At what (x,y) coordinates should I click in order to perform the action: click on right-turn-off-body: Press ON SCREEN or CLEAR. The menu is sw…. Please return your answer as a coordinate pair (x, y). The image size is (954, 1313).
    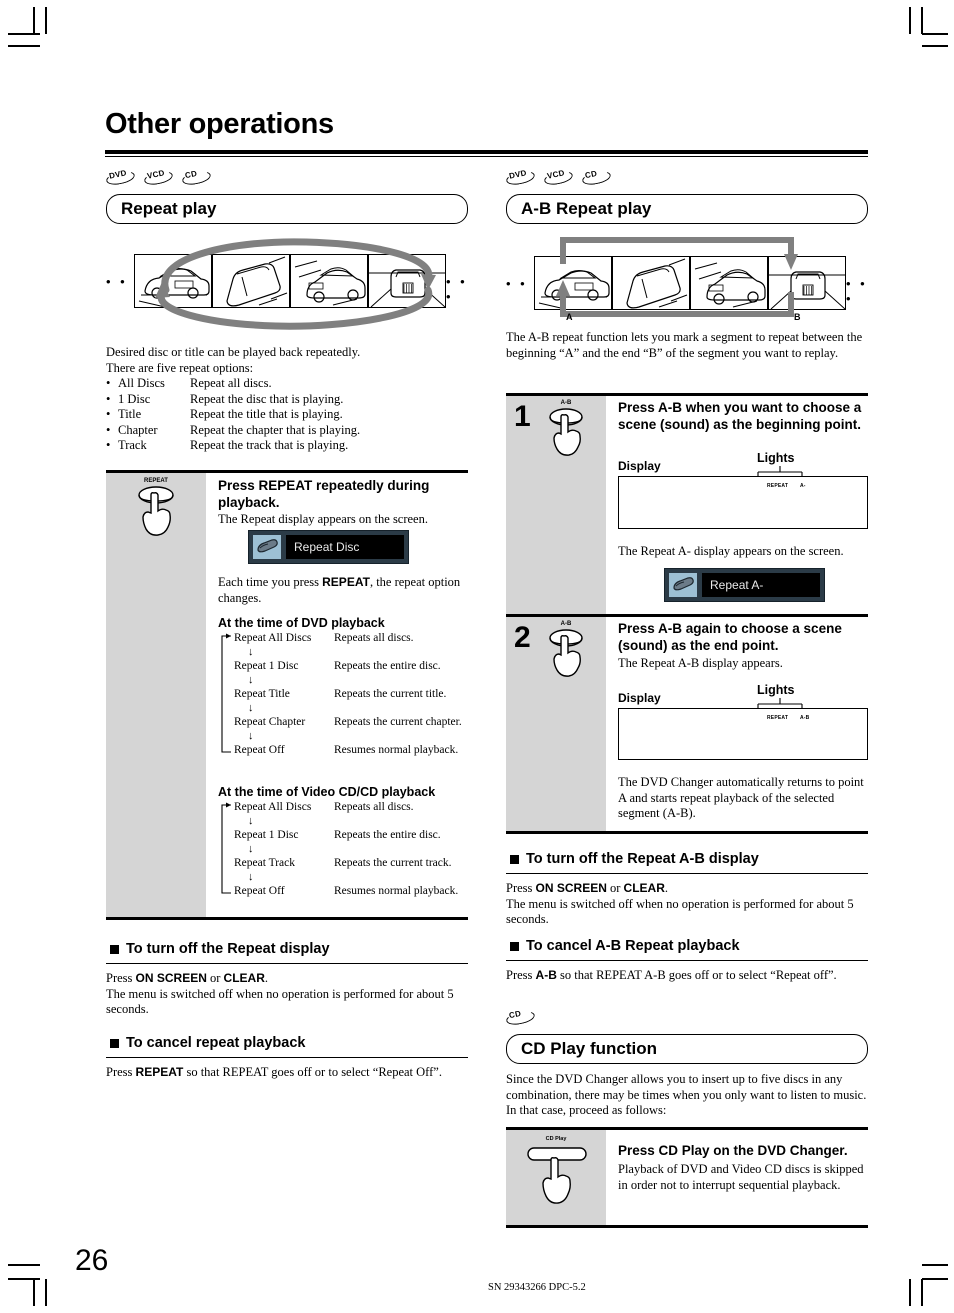
    Looking at the image, I should click on (687, 904).